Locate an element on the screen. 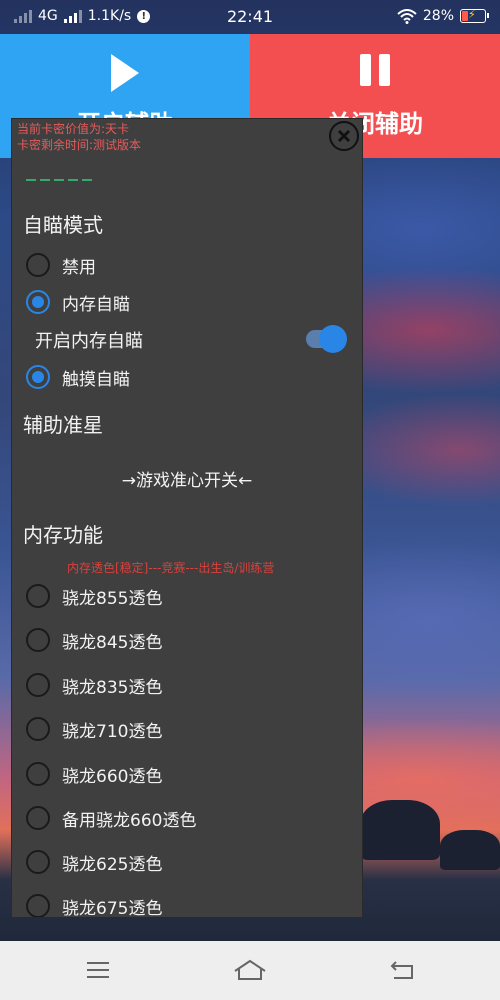 The width and height of the screenshot is (500, 1000). option-label: 触摸自瞄 is located at coordinates (96, 379).